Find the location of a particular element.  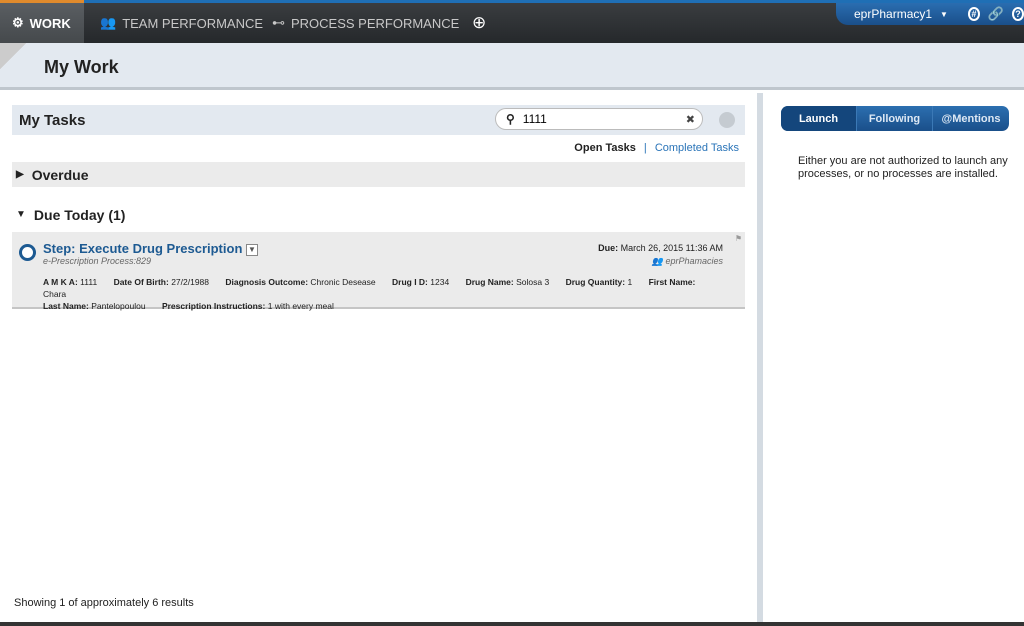

gear-icon: ⚙ is located at coordinates (18, 22).